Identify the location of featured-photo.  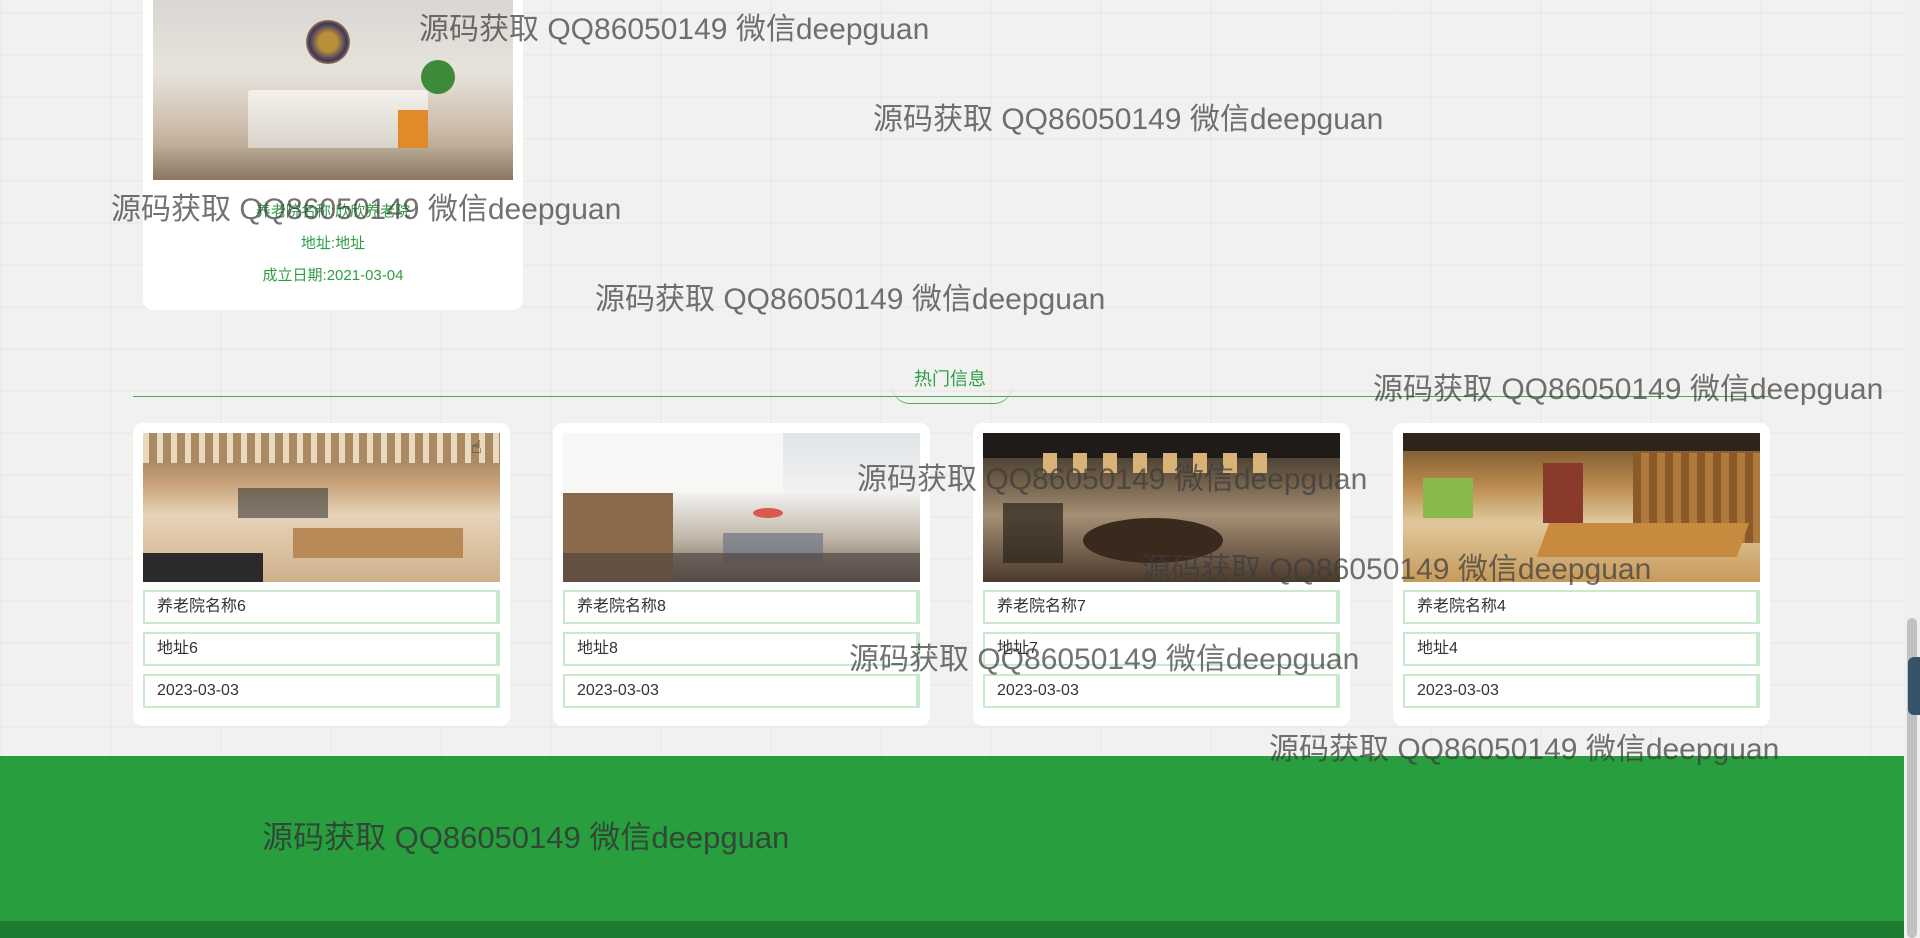
(333, 90).